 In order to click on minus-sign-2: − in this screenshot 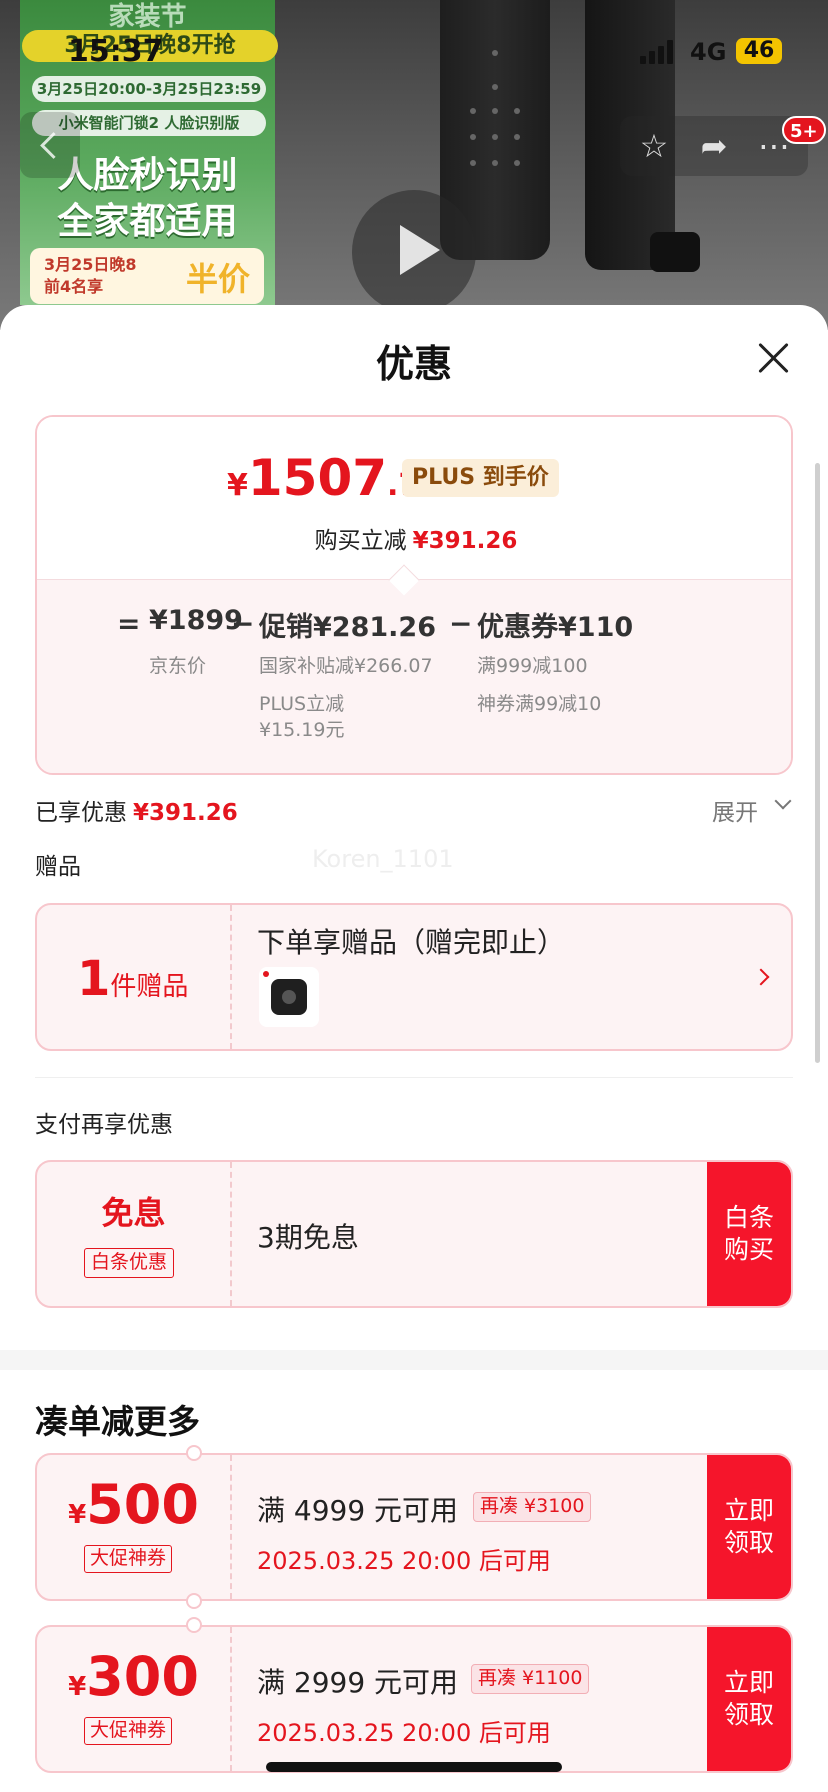, I will do `click(461, 623)`.